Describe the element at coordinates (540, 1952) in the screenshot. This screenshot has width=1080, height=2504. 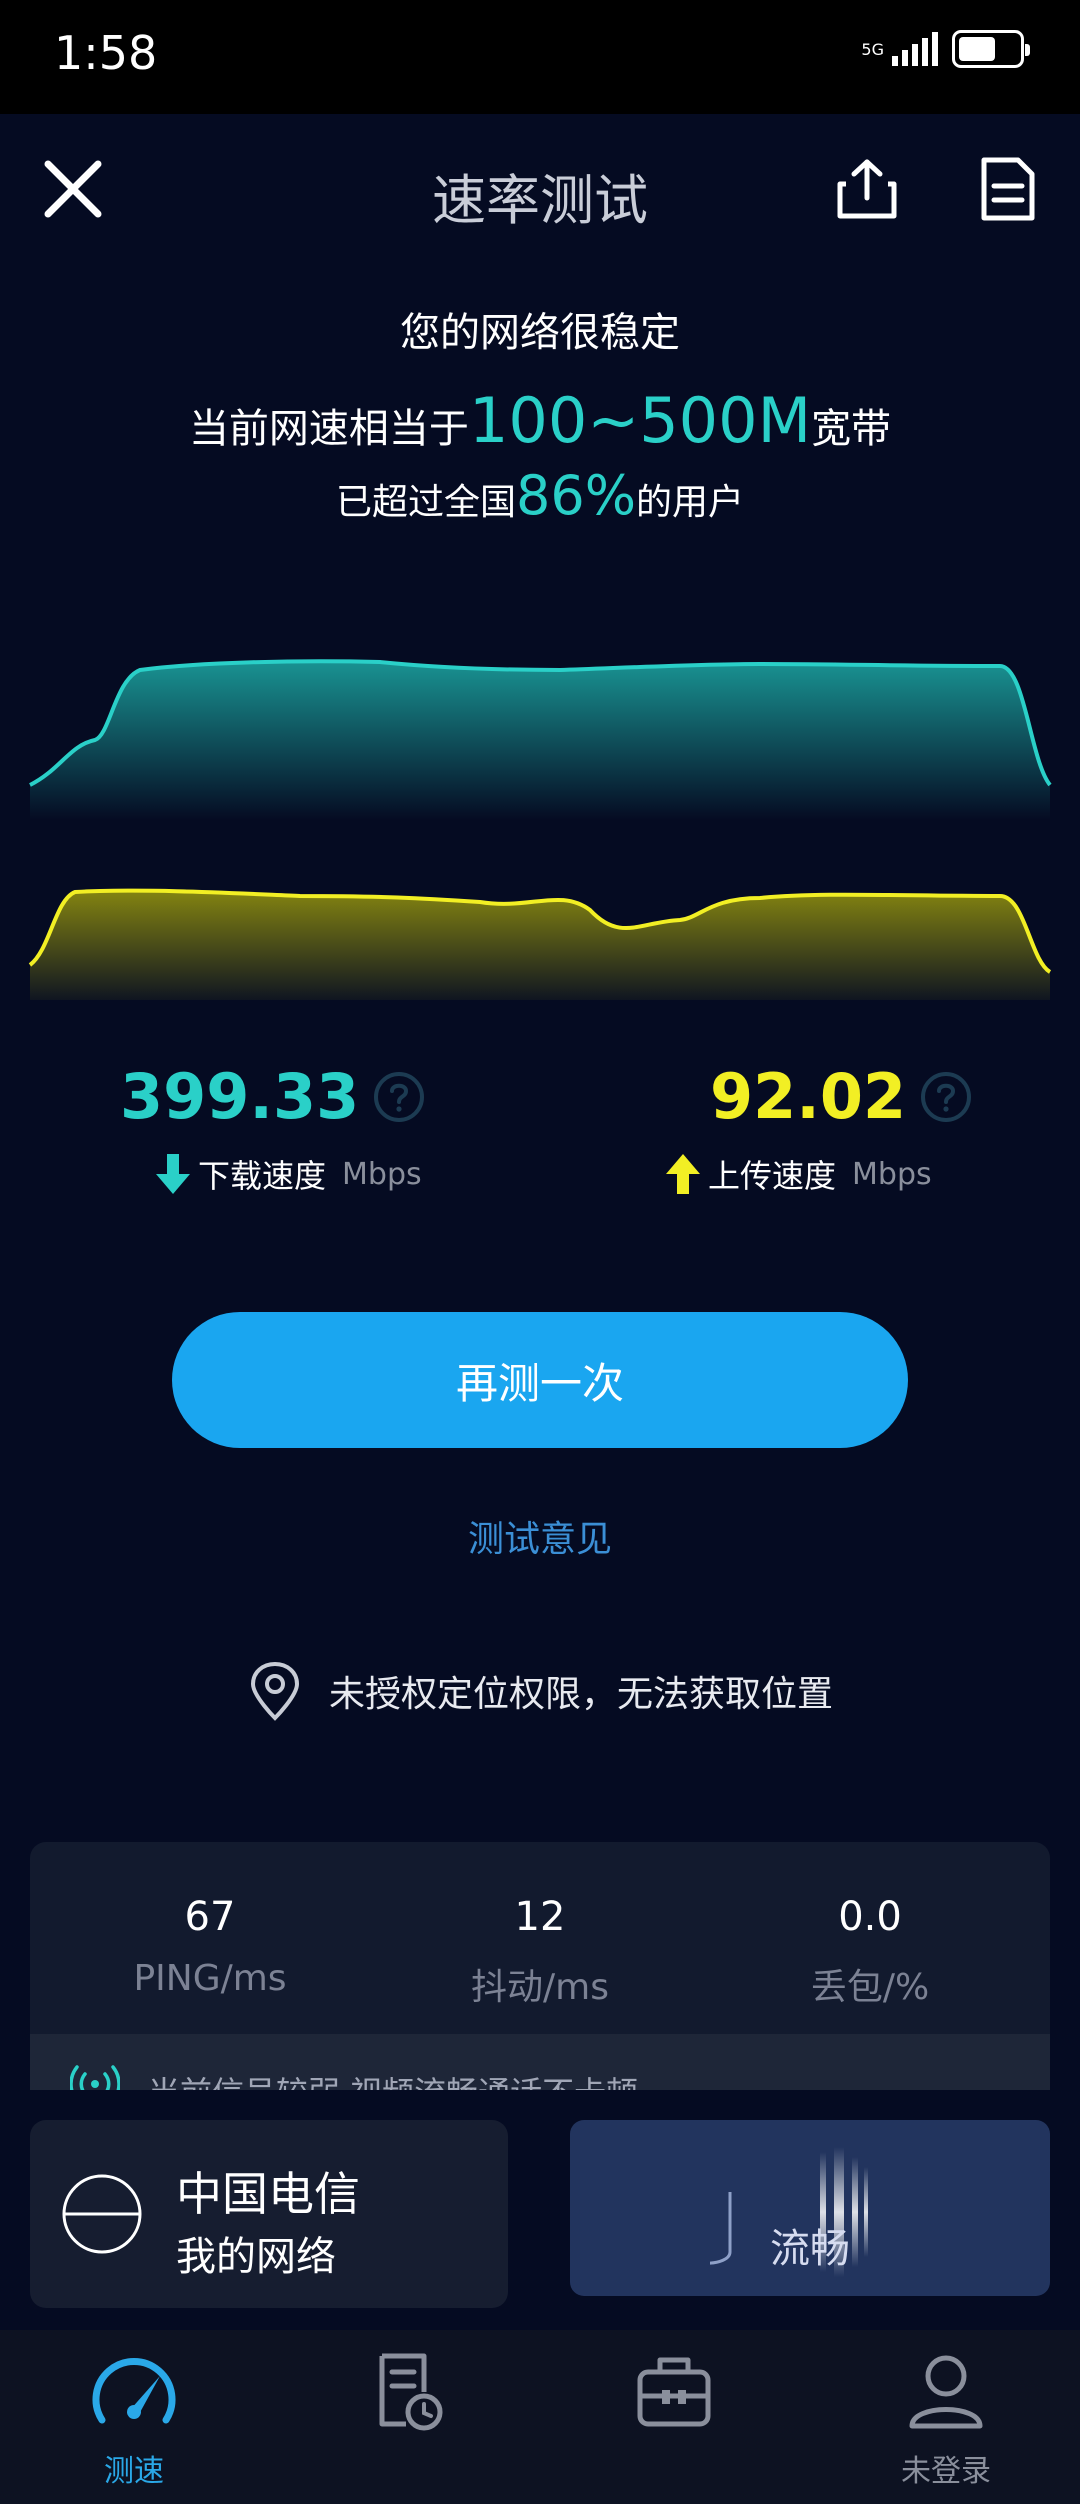
I see `jitter-stat: 12 抖动/ms` at that location.